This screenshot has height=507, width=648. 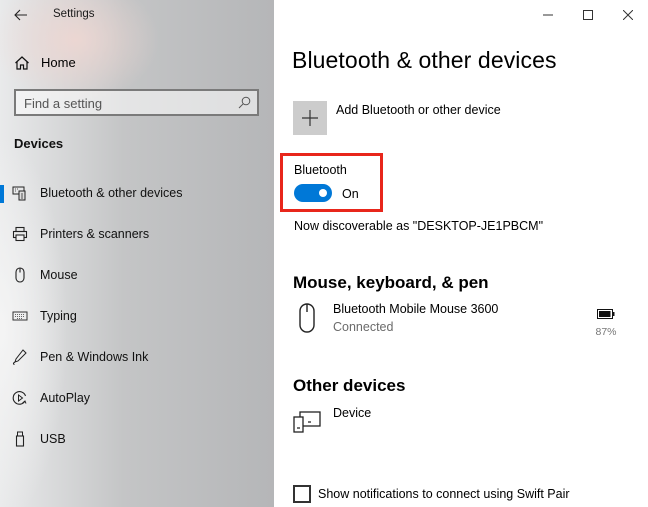 I want to click on sidebar-item-label: USB, so click(x=53, y=439).